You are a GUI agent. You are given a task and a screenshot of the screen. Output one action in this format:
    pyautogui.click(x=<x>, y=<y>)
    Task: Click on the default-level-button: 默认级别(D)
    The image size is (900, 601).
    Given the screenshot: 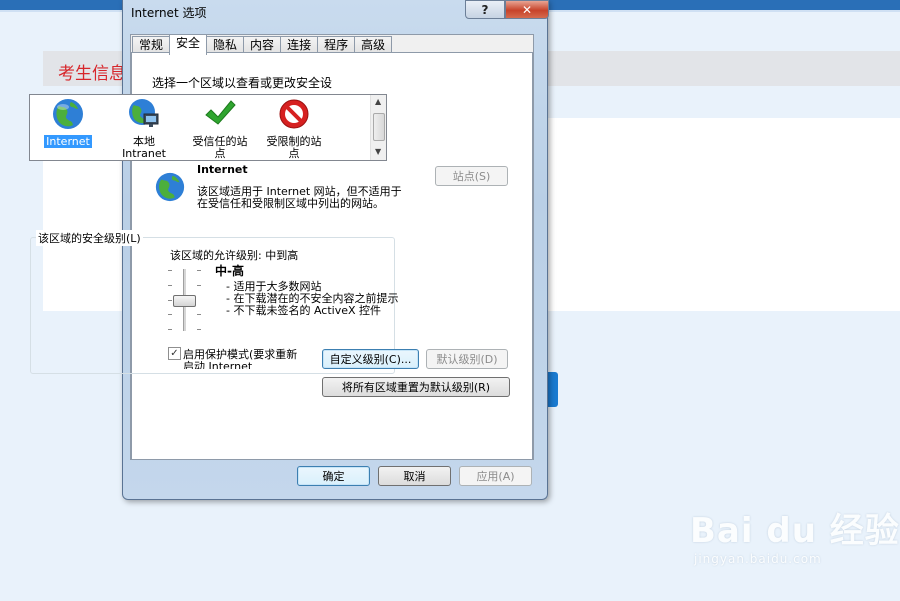 What is the action you would take?
    pyautogui.click(x=467, y=359)
    